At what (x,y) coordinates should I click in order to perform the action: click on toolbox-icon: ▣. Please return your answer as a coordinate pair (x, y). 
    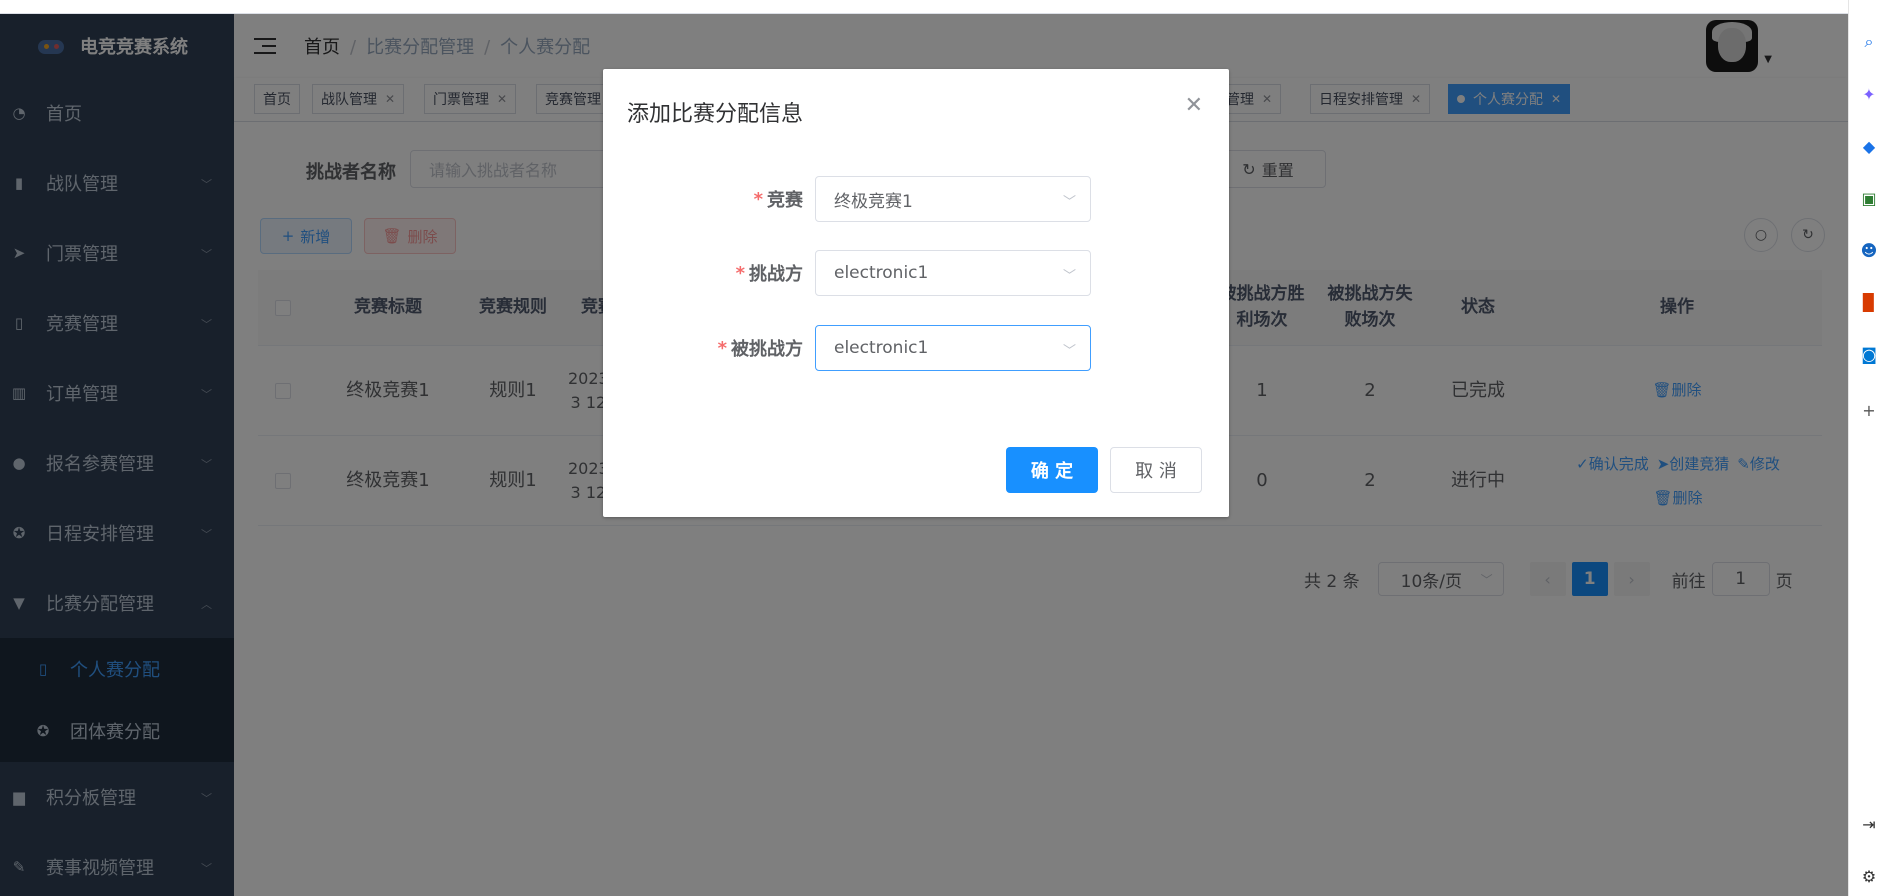
    Looking at the image, I should click on (1869, 198).